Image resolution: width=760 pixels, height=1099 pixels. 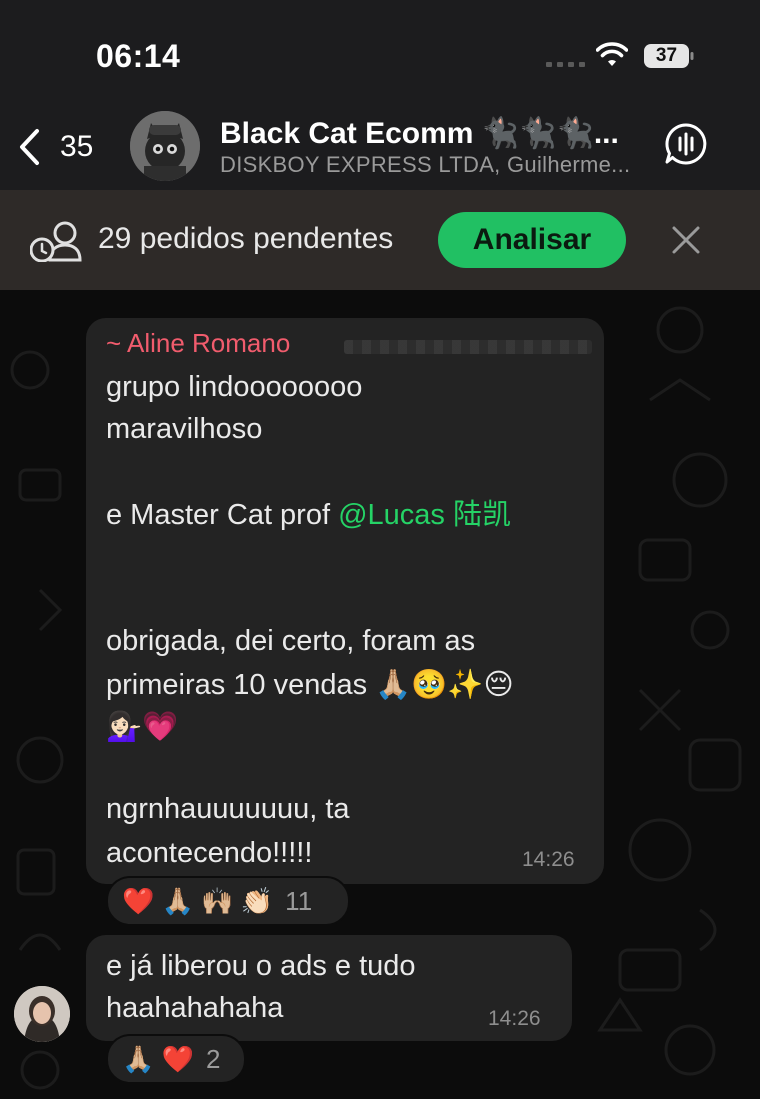 I want to click on analyze-button: Analisar, so click(x=532, y=240).